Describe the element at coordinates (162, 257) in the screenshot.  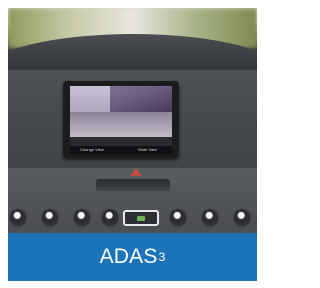
I see `caption-footnote-marker: 3` at that location.